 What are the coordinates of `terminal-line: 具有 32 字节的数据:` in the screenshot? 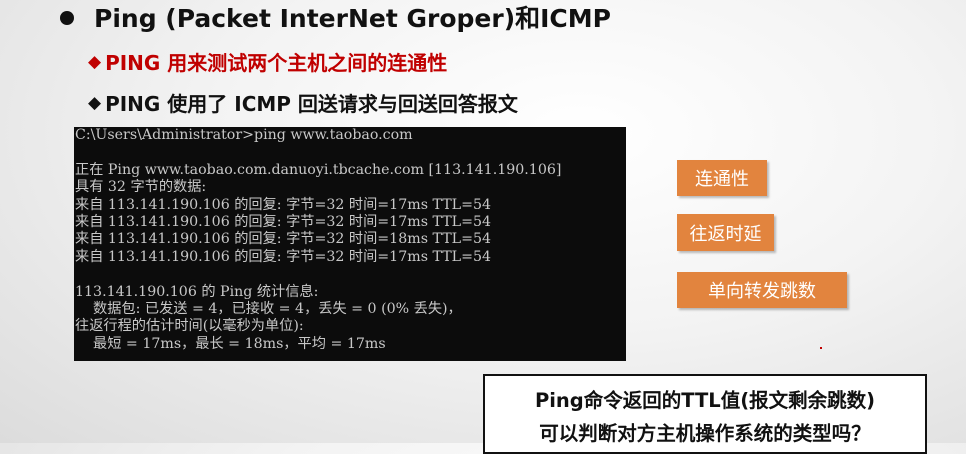 It's located at (141, 187).